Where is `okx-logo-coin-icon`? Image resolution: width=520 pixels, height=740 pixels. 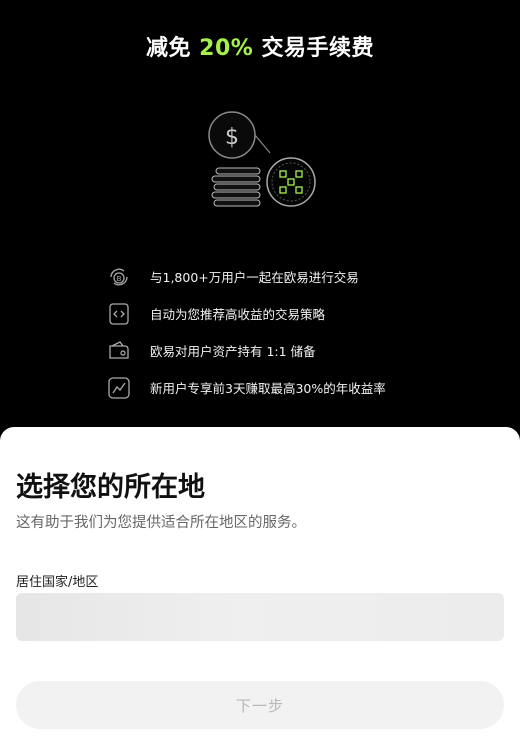
okx-logo-coin-icon is located at coordinates (291, 182).